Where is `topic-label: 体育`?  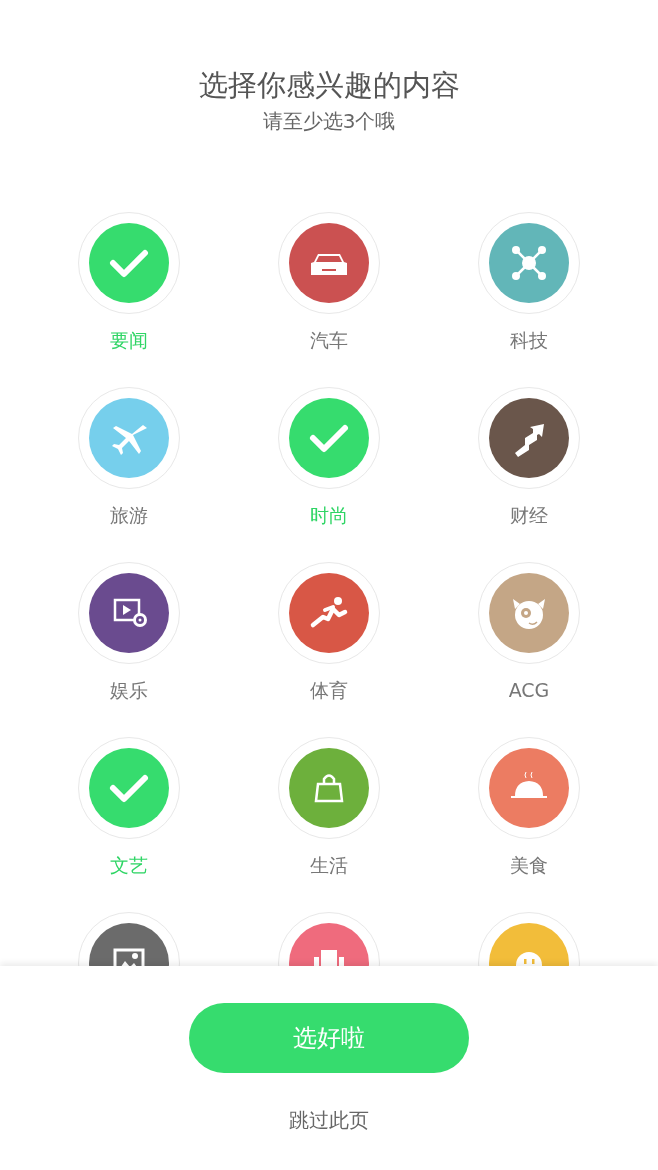
topic-label: 体育 is located at coordinates (329, 690).